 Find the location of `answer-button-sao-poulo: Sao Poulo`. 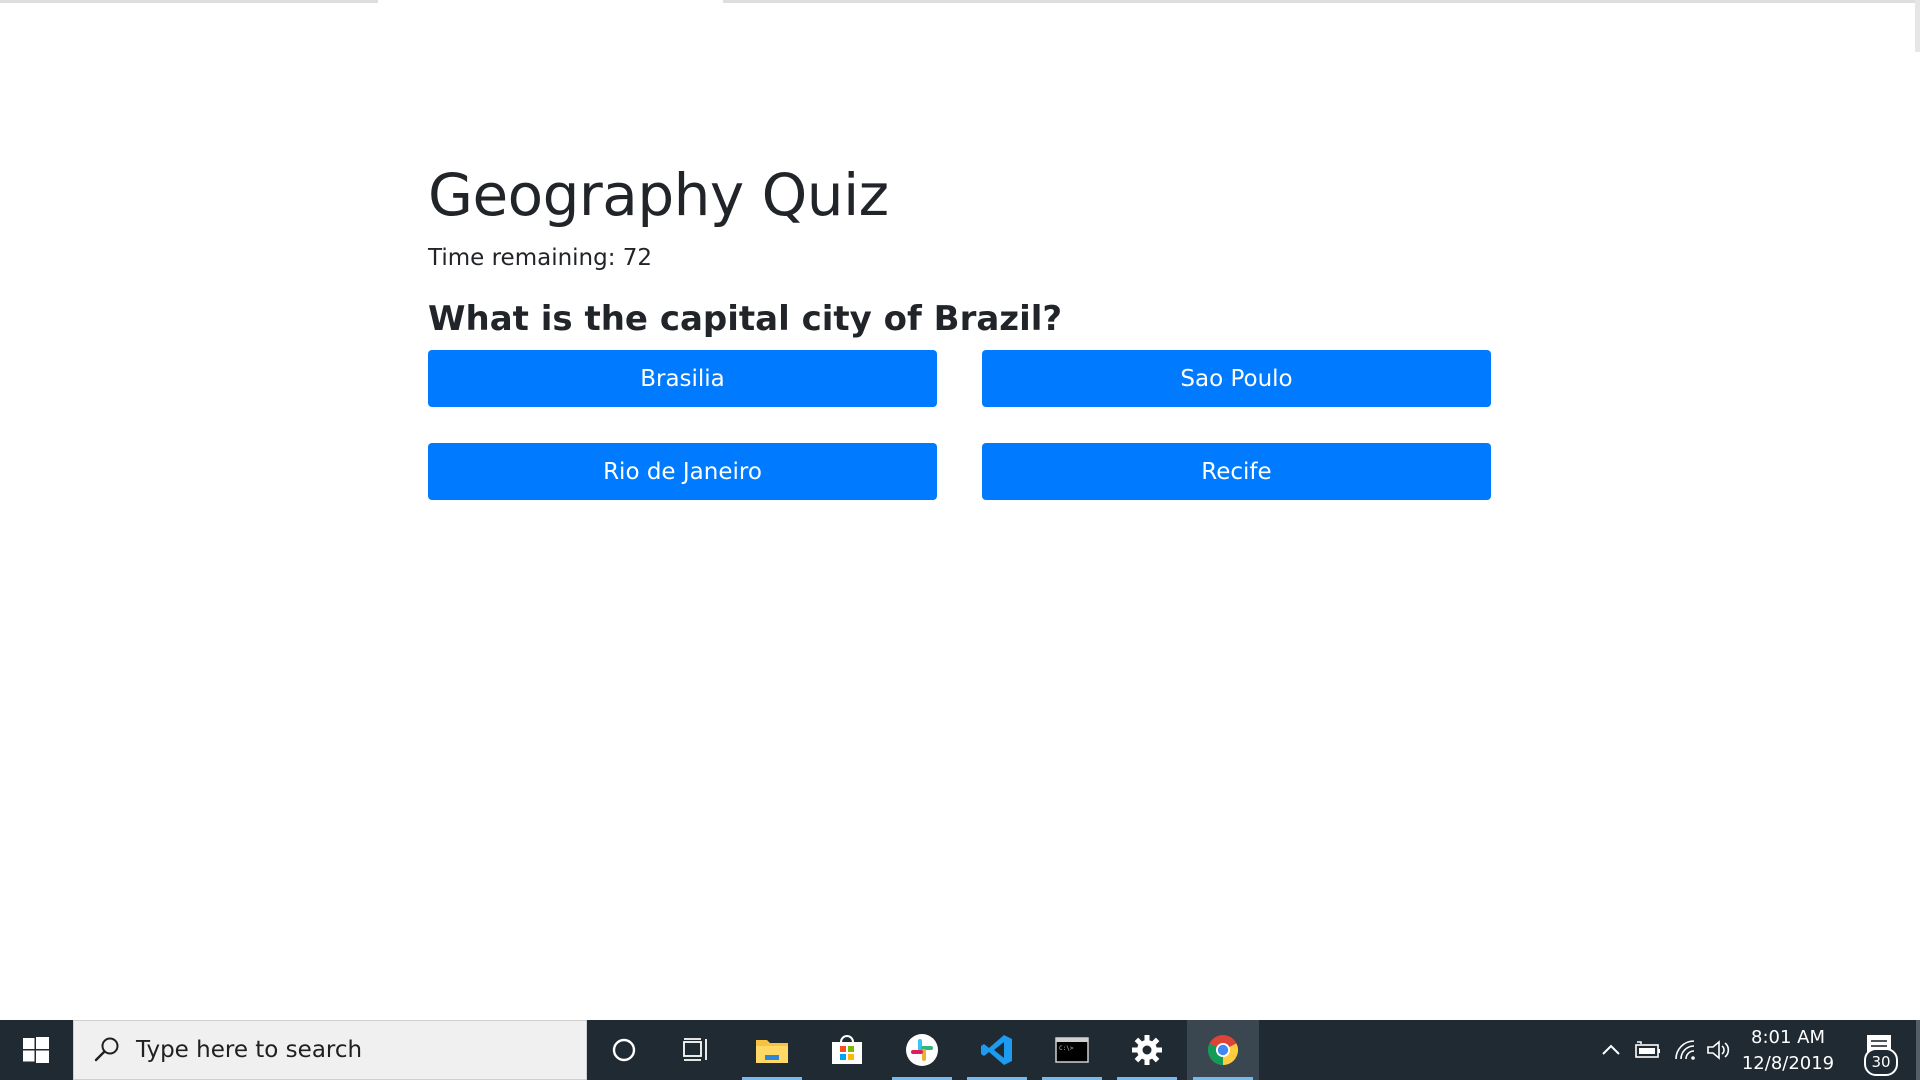

answer-button-sao-poulo: Sao Poulo is located at coordinates (1236, 378).